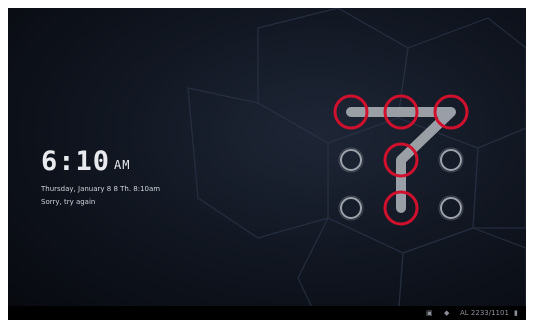 The height and width of the screenshot is (336, 534). I want to click on wifi-icon: ◆, so click(447, 313).